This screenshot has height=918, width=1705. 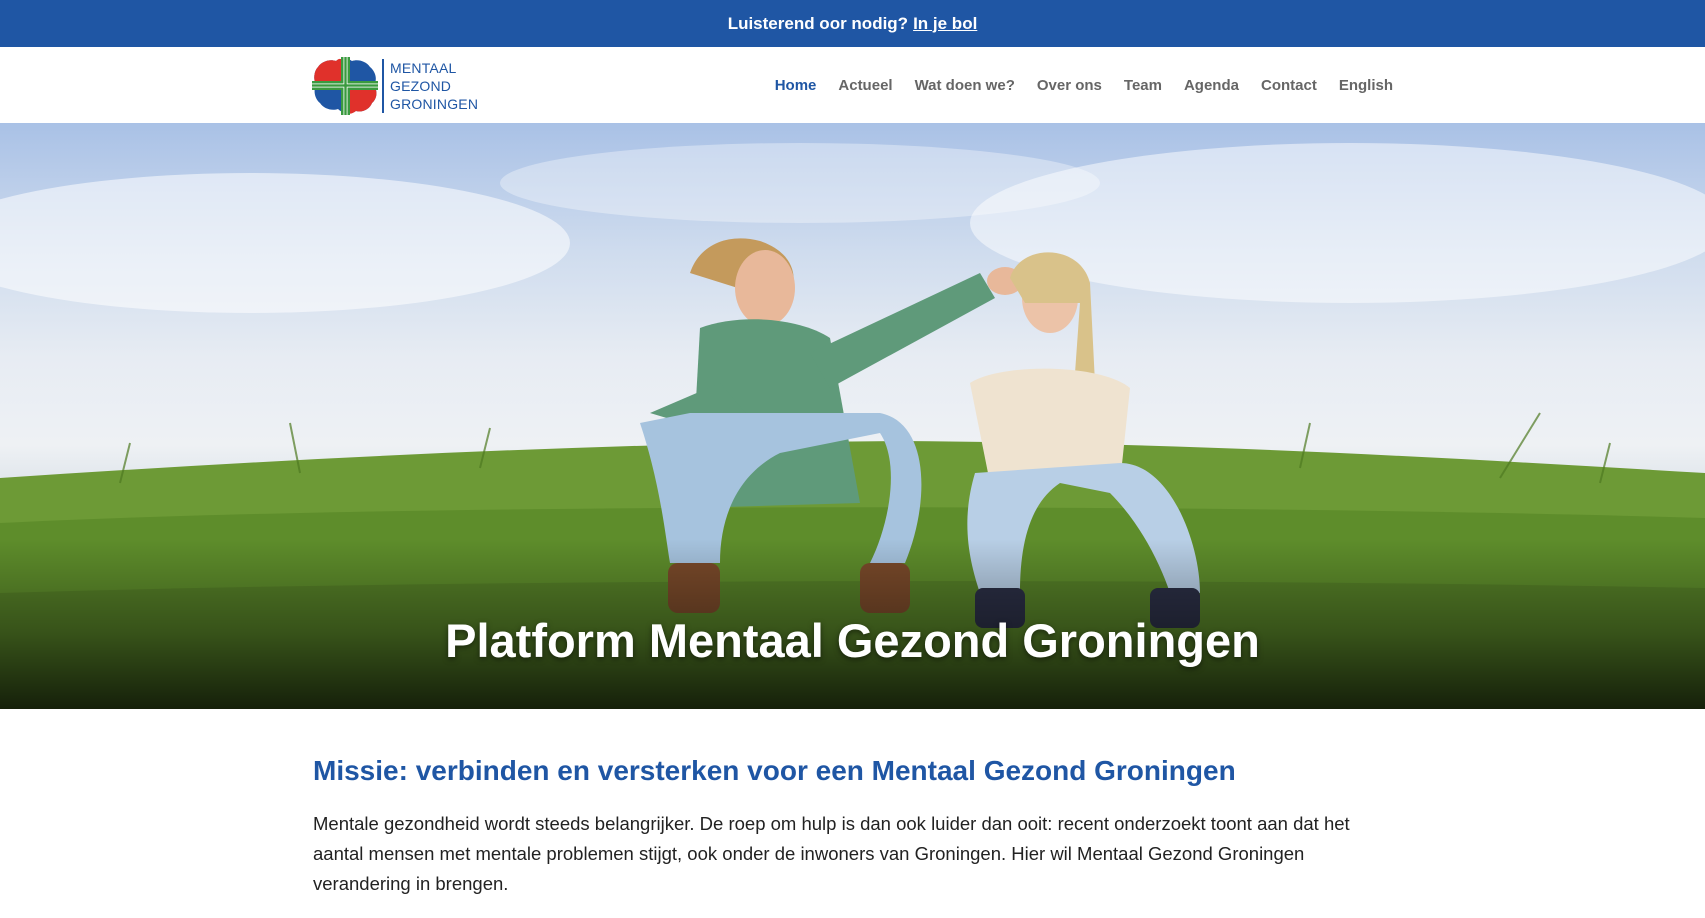 I want to click on nav-item-actueel: Actueel, so click(x=865, y=85).